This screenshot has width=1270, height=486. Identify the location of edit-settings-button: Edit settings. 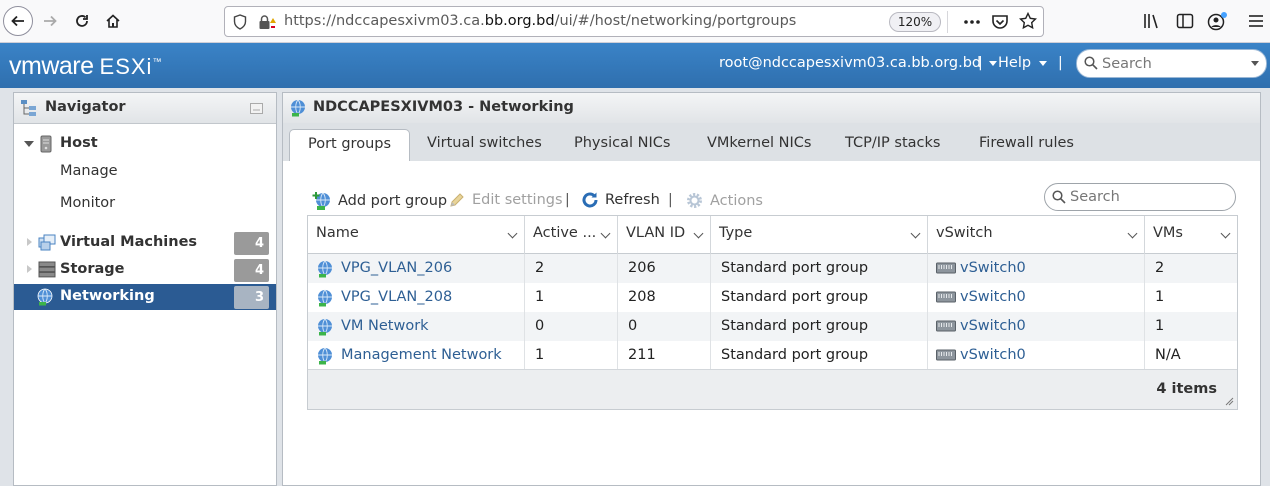
(505, 200).